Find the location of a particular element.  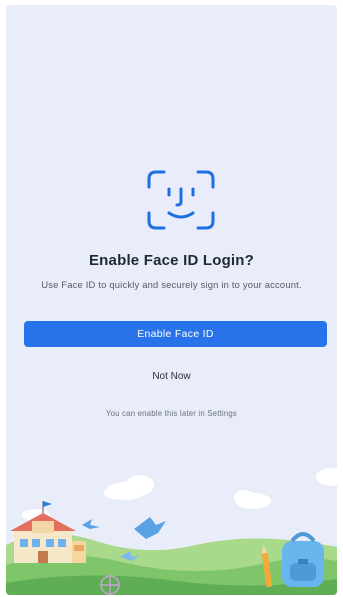

settings-hint-text: You can enable this later in Settings is located at coordinates (171, 413).